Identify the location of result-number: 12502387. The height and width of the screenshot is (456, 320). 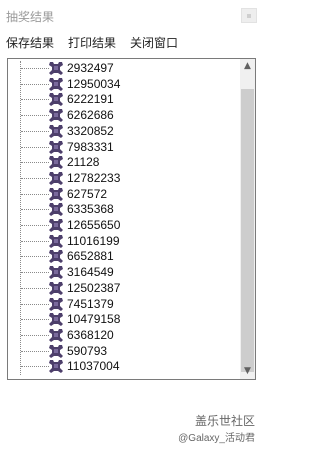
(94, 287).